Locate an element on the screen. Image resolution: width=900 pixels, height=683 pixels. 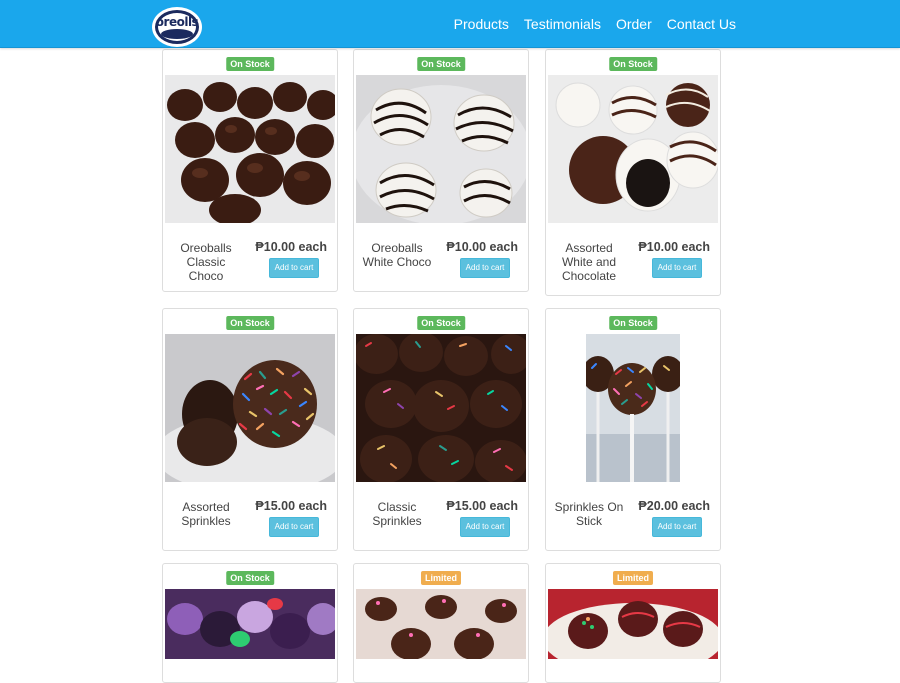
product-image-chocolate-balls is located at coordinates (441, 624).